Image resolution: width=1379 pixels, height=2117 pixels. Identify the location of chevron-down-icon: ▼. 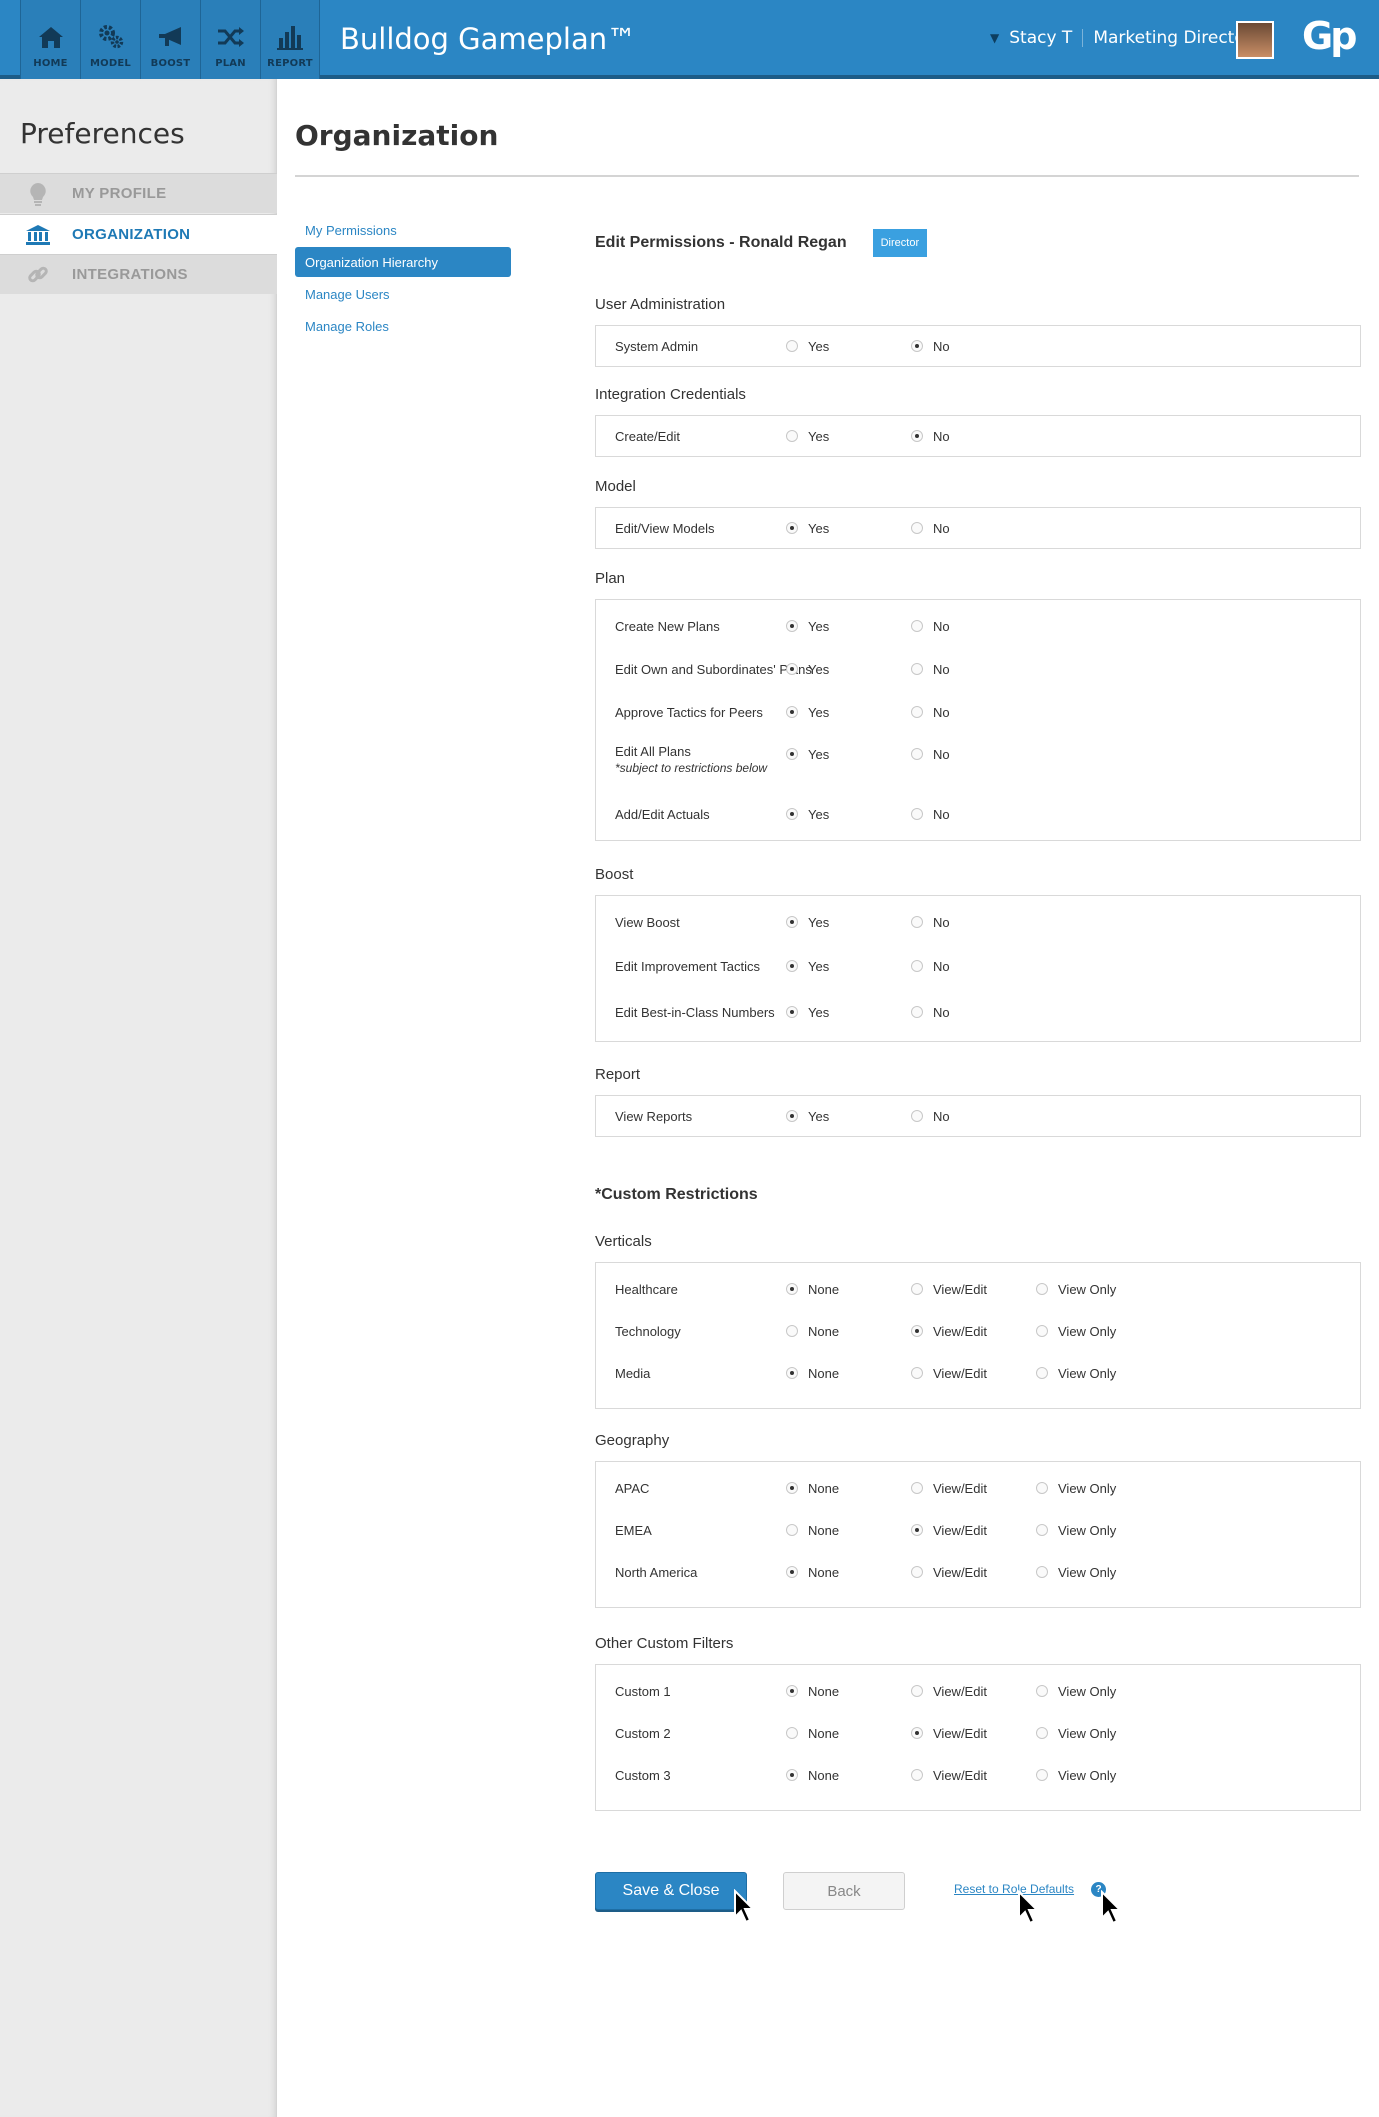
(994, 38).